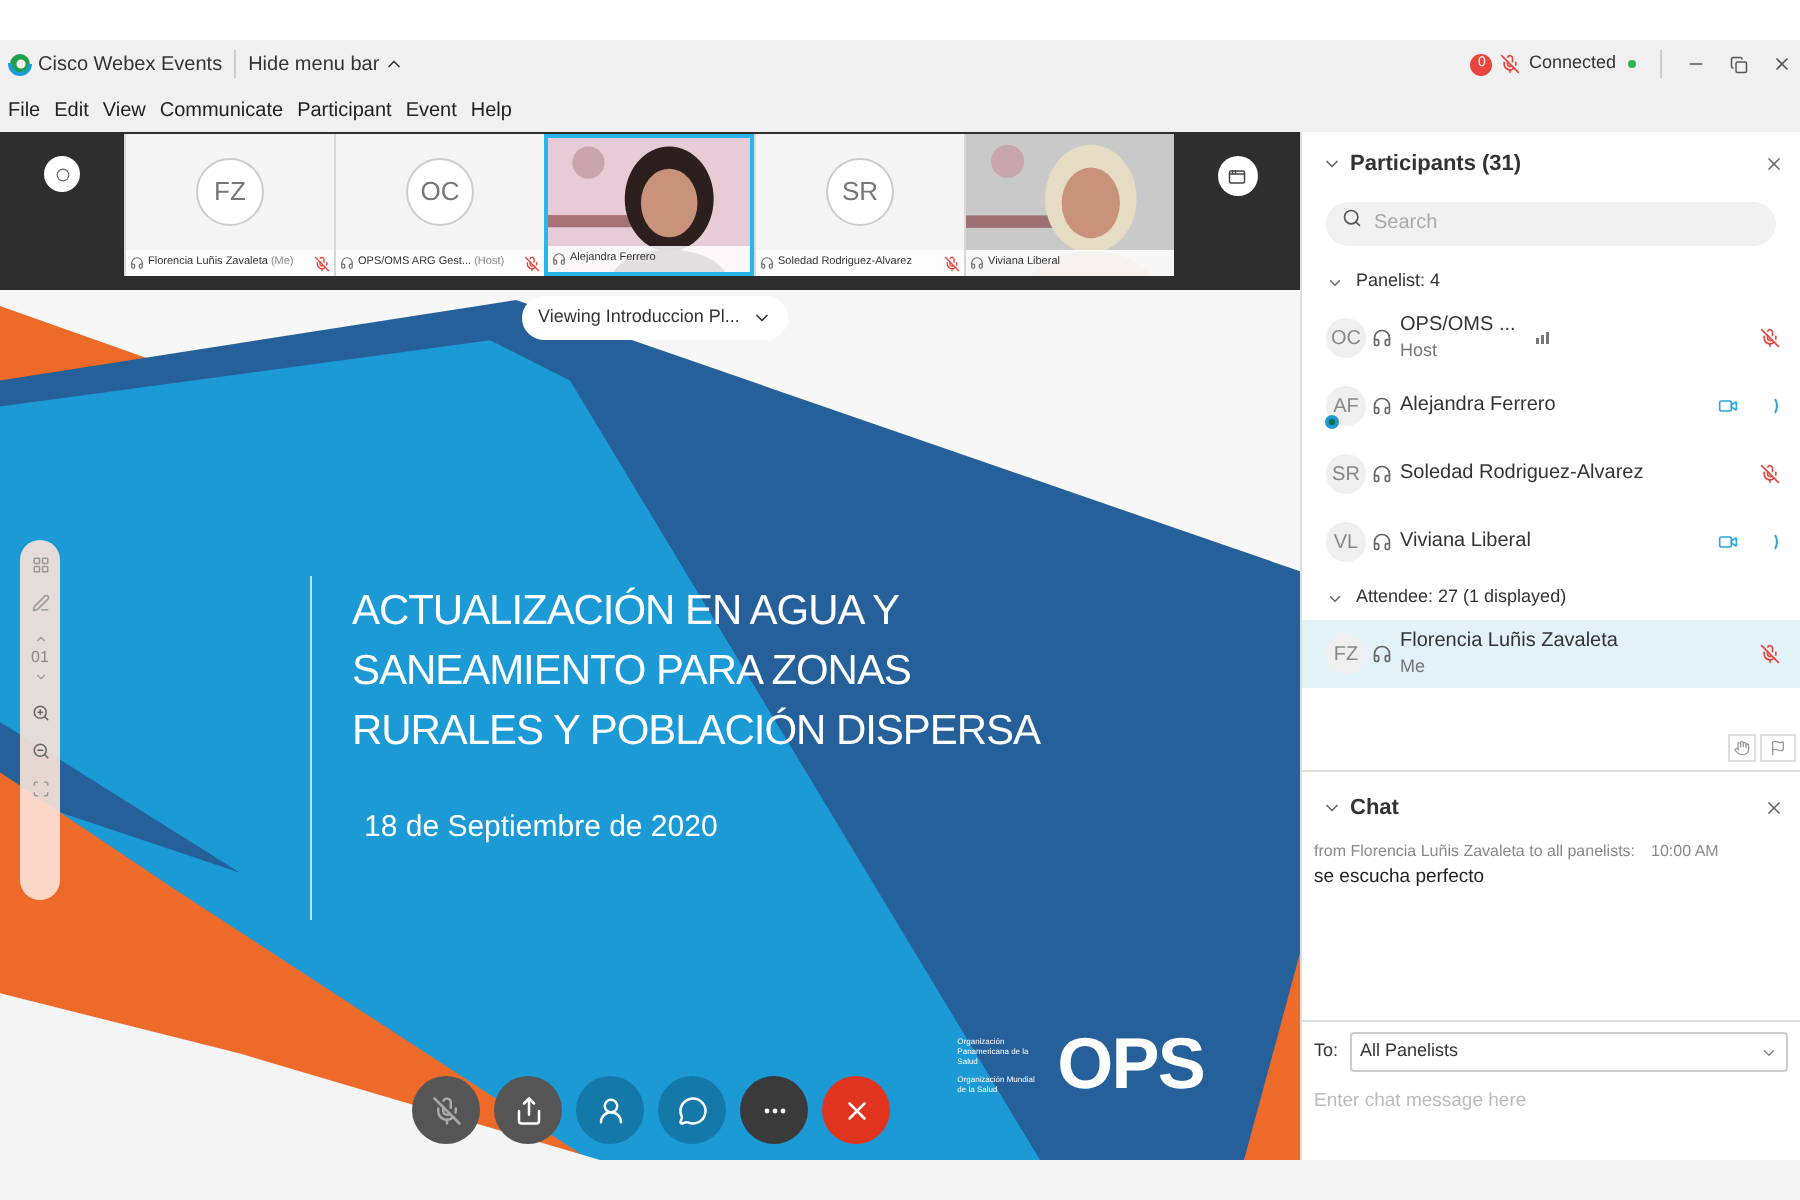 This screenshot has width=1800, height=1200. What do you see at coordinates (1436, 164) in the screenshot?
I see `panel-title: Participants (31)` at bounding box center [1436, 164].